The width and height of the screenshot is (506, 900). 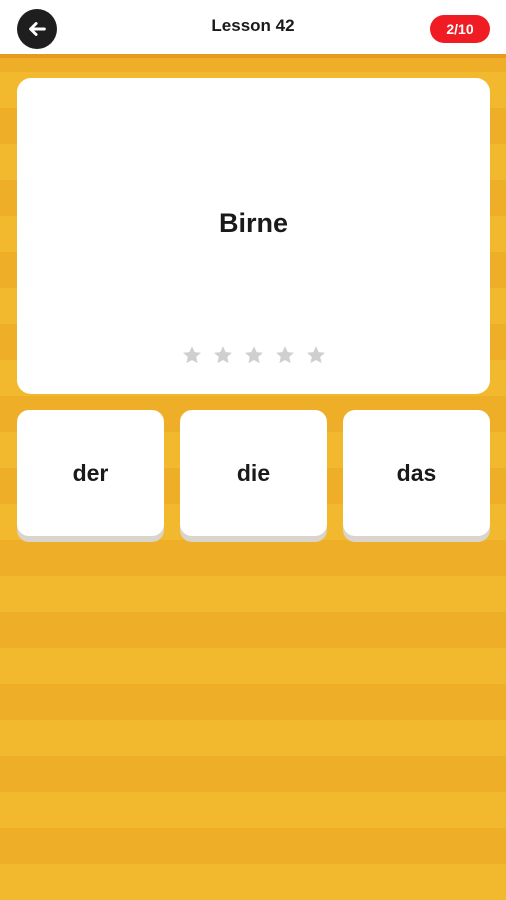 What do you see at coordinates (460, 29) in the screenshot?
I see `progress-badge: 2/10` at bounding box center [460, 29].